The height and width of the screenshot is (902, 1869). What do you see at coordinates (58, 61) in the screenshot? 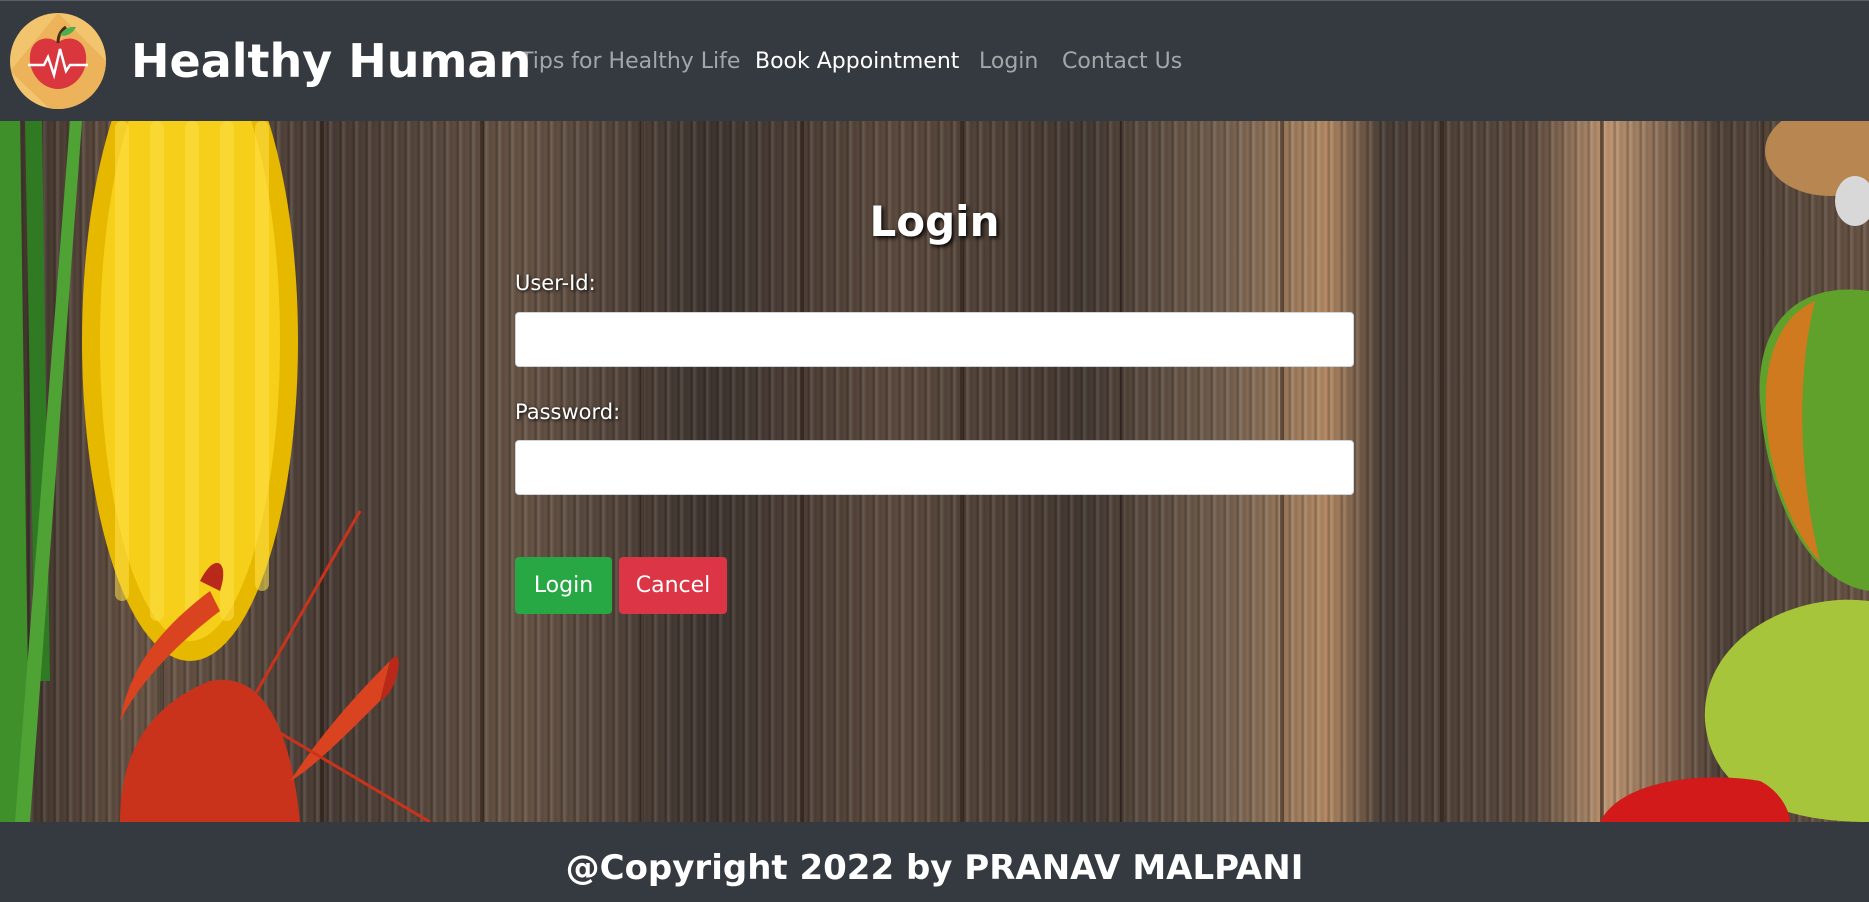
I see `apple-heartbeat-icon` at bounding box center [58, 61].